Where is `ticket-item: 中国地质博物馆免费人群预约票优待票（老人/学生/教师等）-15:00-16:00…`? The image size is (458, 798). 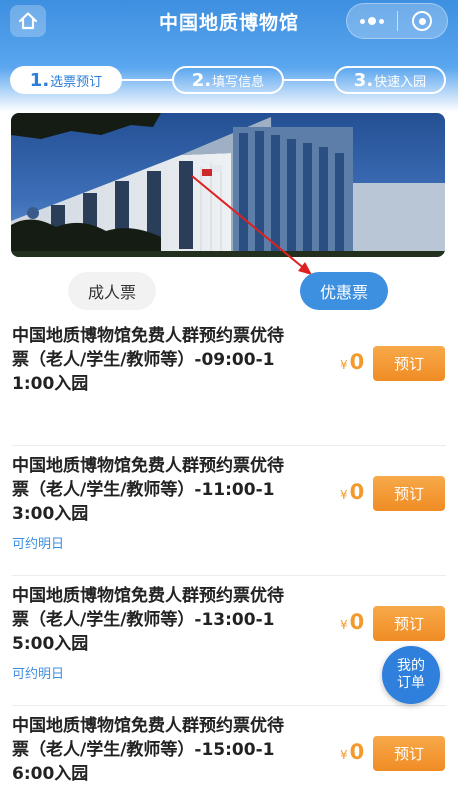 ticket-item: 中国地质博物馆免费人群预约票优待票（老人/学生/教师等）-15:00-16:00… is located at coordinates (229, 752).